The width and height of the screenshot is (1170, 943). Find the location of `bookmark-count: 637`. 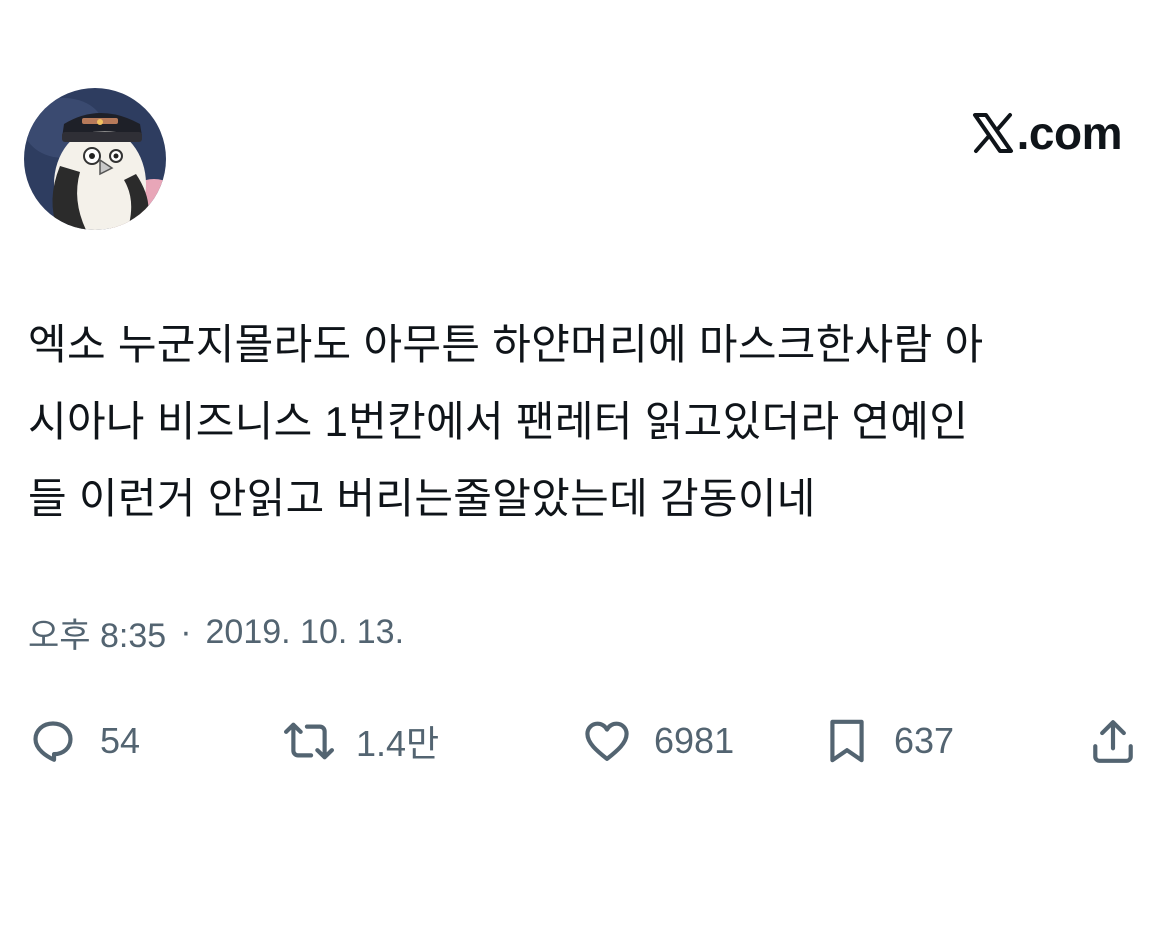

bookmark-count: 637 is located at coordinates (924, 740).